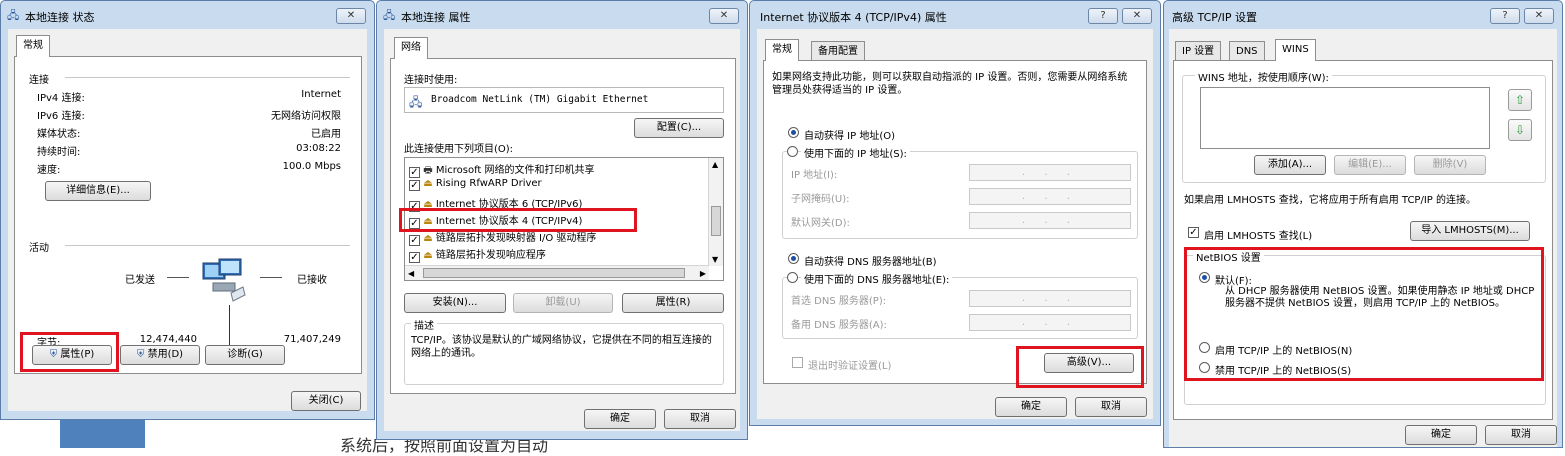 Image resolution: width=1565 pixels, height=456 pixels. What do you see at coordinates (1080, 367) in the screenshot?
I see `highlight-advanced-button` at bounding box center [1080, 367].